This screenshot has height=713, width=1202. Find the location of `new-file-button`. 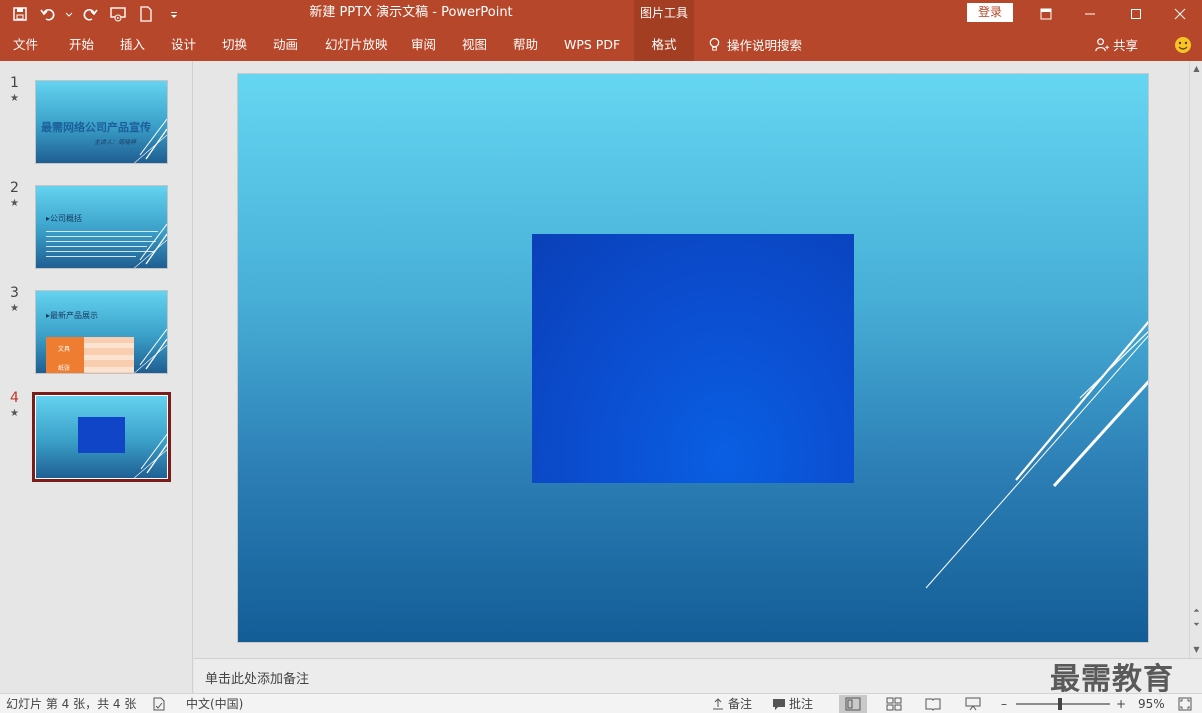

new-file-button is located at coordinates (146, 14).